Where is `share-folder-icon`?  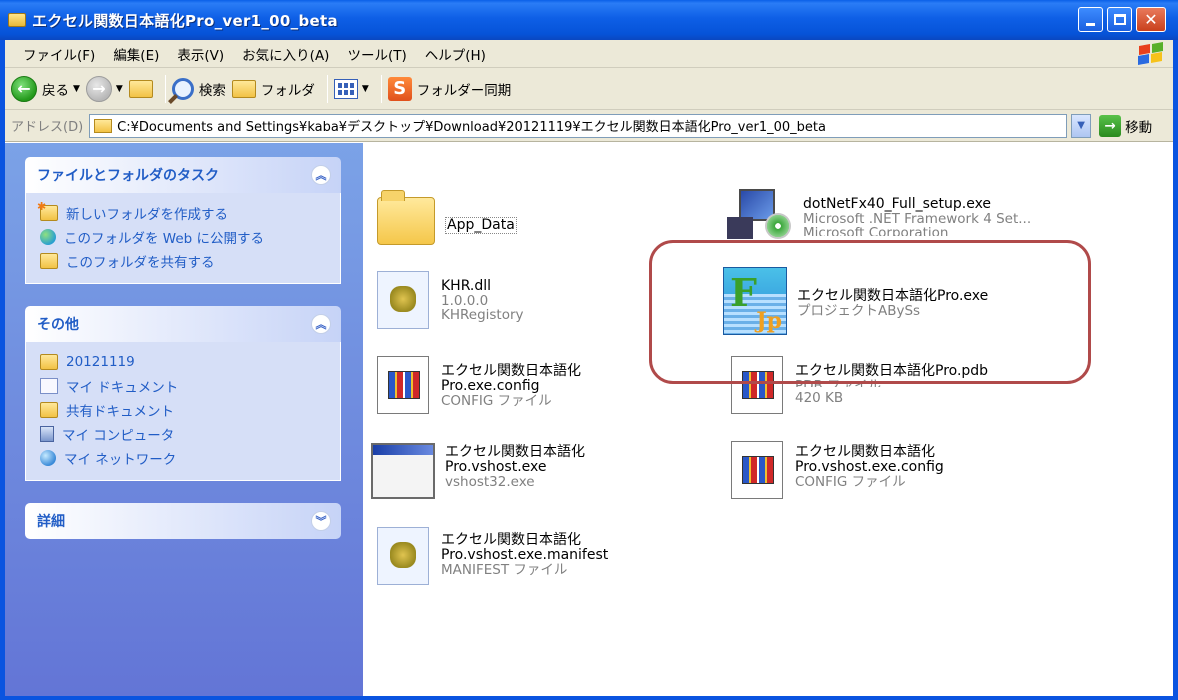
share-folder-icon is located at coordinates (49, 261).